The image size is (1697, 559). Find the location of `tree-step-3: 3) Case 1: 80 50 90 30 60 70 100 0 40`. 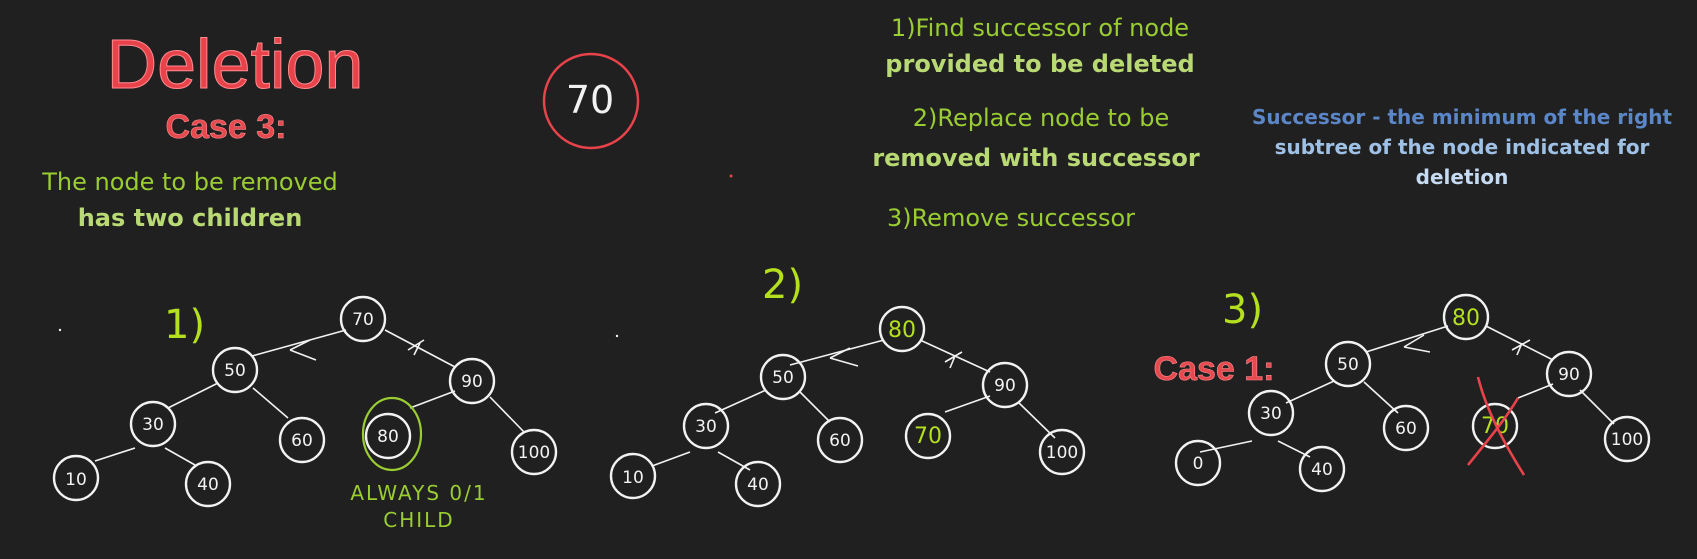

tree-step-3: 3) Case 1: 80 50 90 30 60 70 100 0 40 is located at coordinates (1402, 390).